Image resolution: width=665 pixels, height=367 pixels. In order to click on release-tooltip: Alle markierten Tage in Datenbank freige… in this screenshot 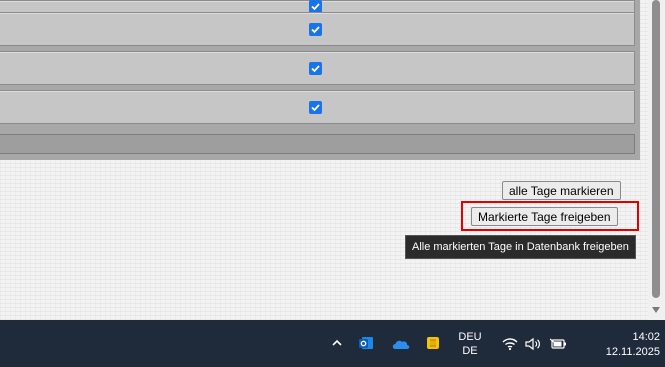, I will do `click(520, 247)`.